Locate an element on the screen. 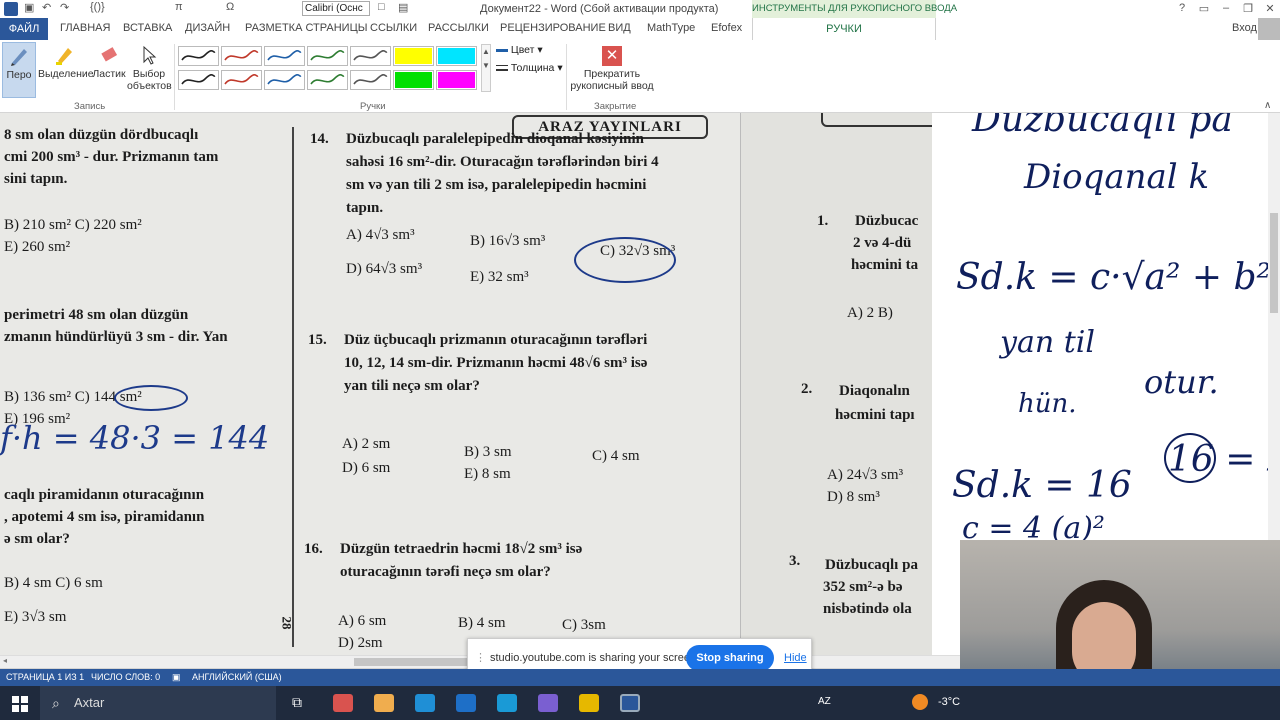  language: АНГЛИЙСКИЙ (США) is located at coordinates (237, 677).